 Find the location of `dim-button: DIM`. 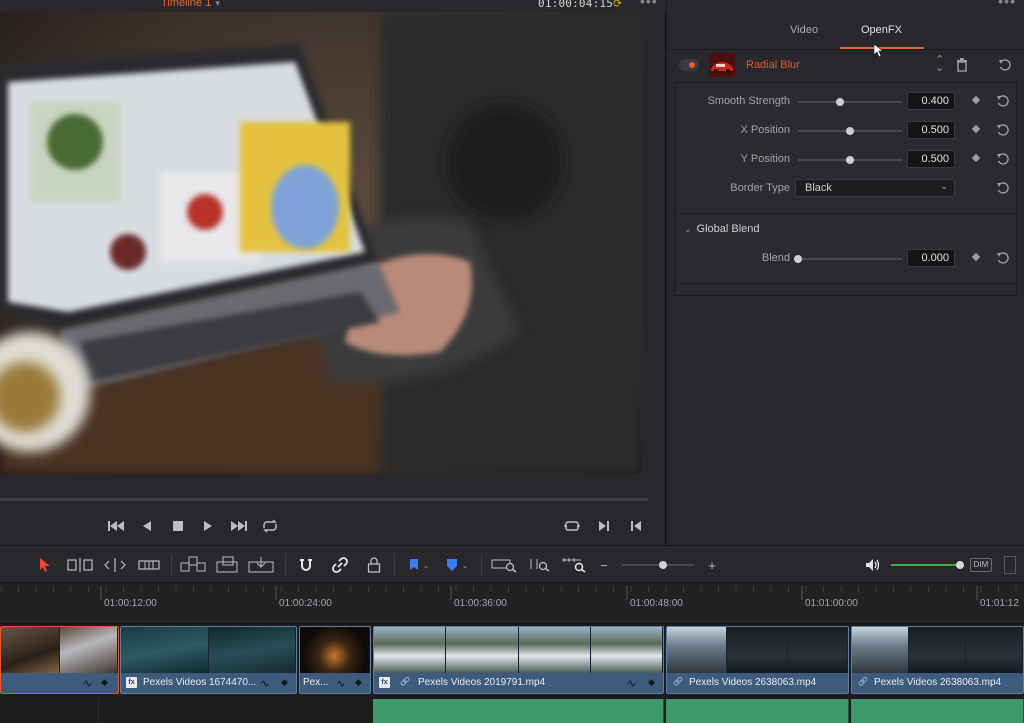

dim-button: DIM is located at coordinates (981, 565).